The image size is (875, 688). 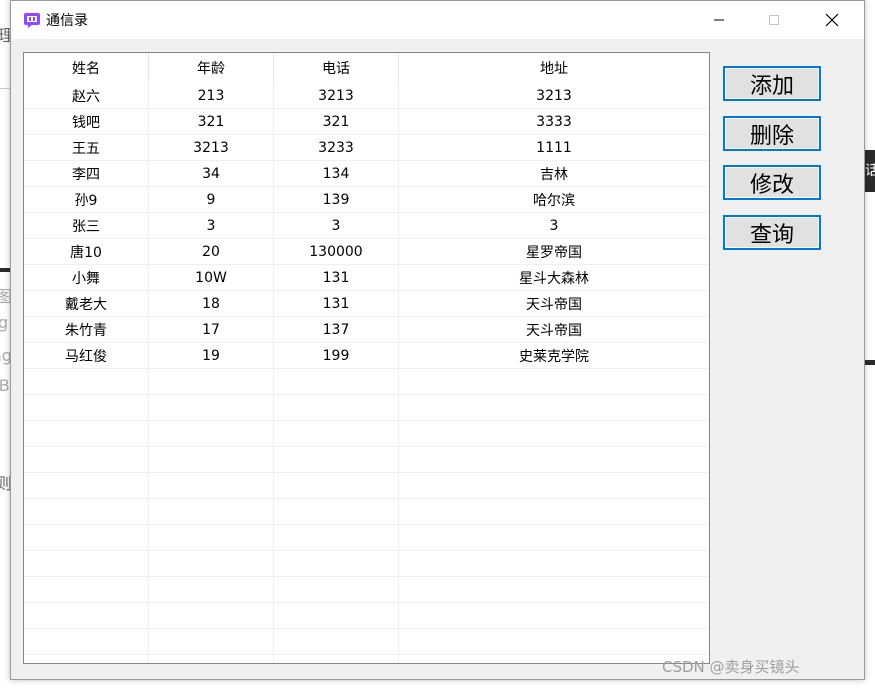 I want to click on cell-address: 3333, so click(x=554, y=122).